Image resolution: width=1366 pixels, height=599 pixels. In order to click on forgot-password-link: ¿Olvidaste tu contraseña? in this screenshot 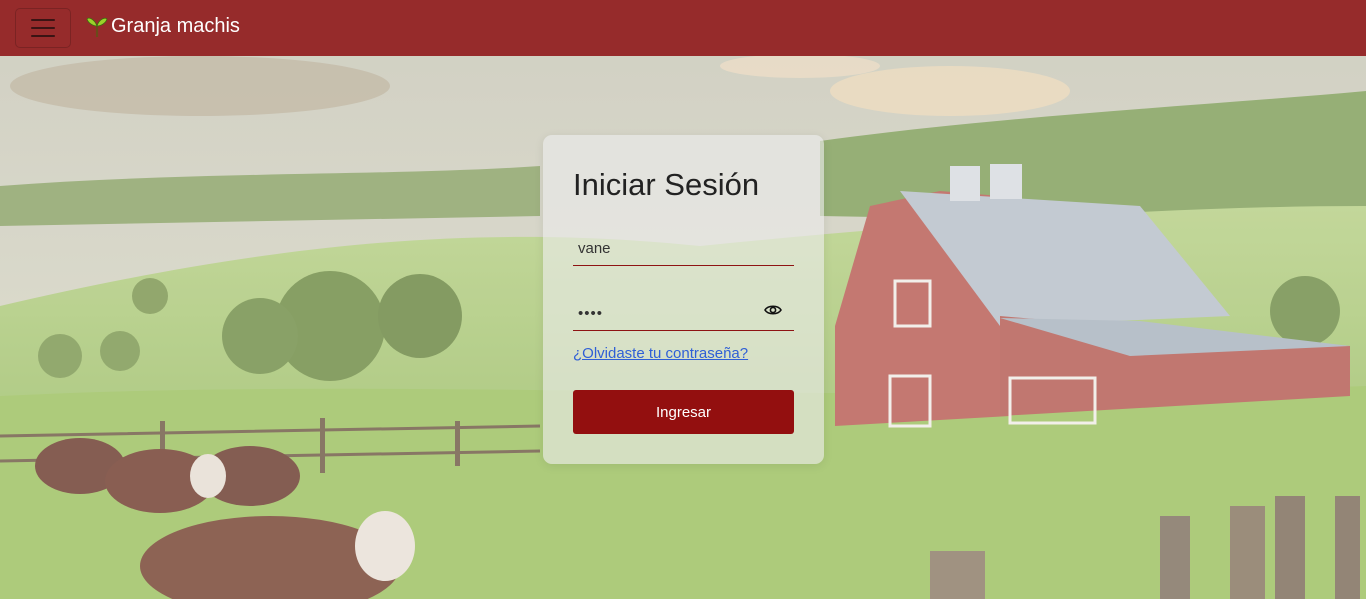, I will do `click(660, 353)`.